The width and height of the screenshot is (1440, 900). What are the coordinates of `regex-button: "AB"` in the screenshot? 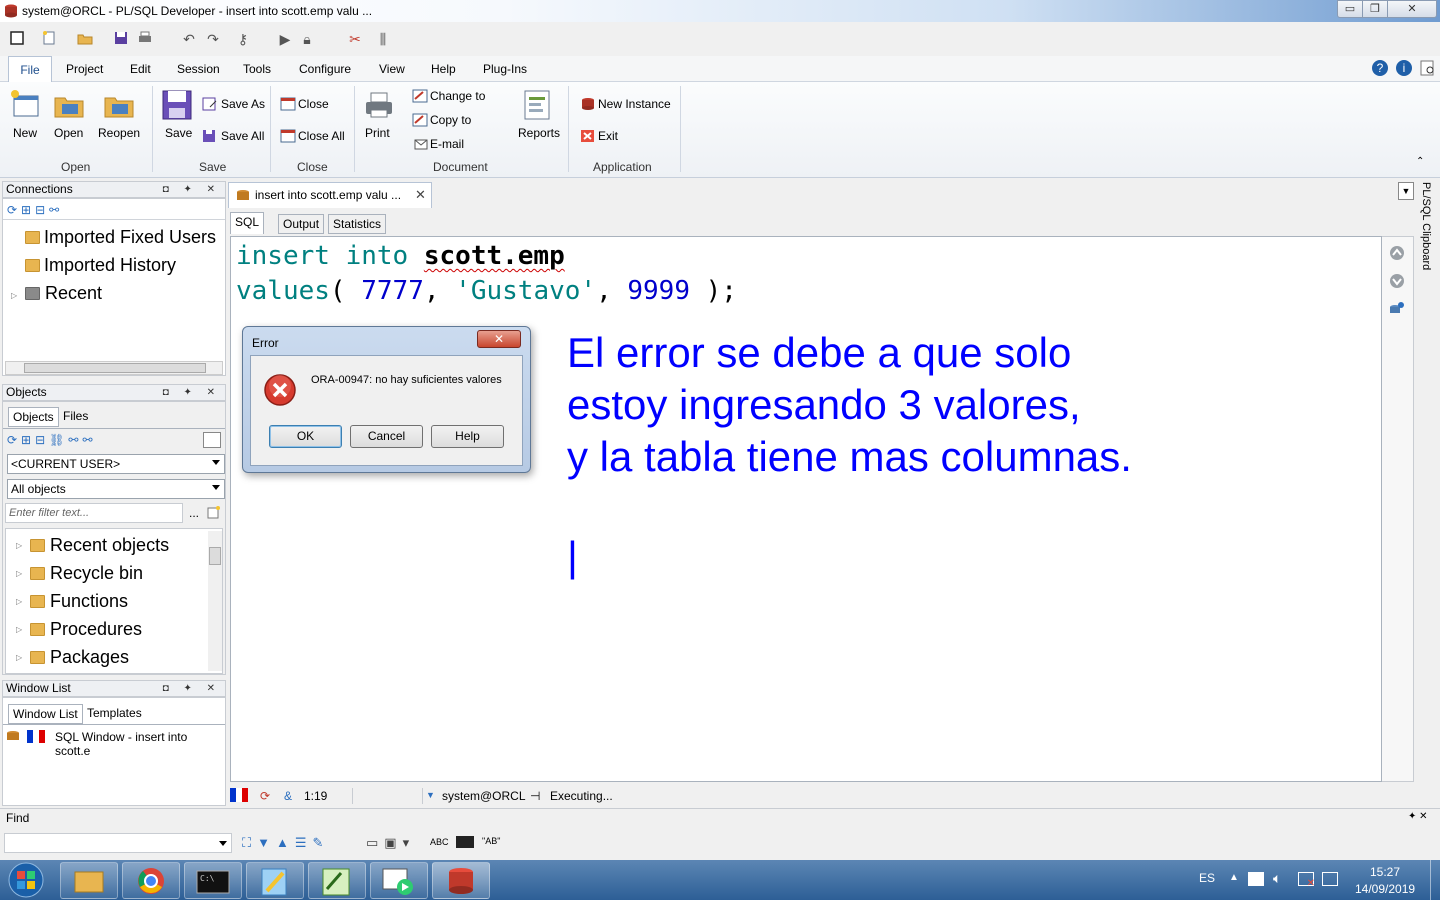 It's located at (491, 841).